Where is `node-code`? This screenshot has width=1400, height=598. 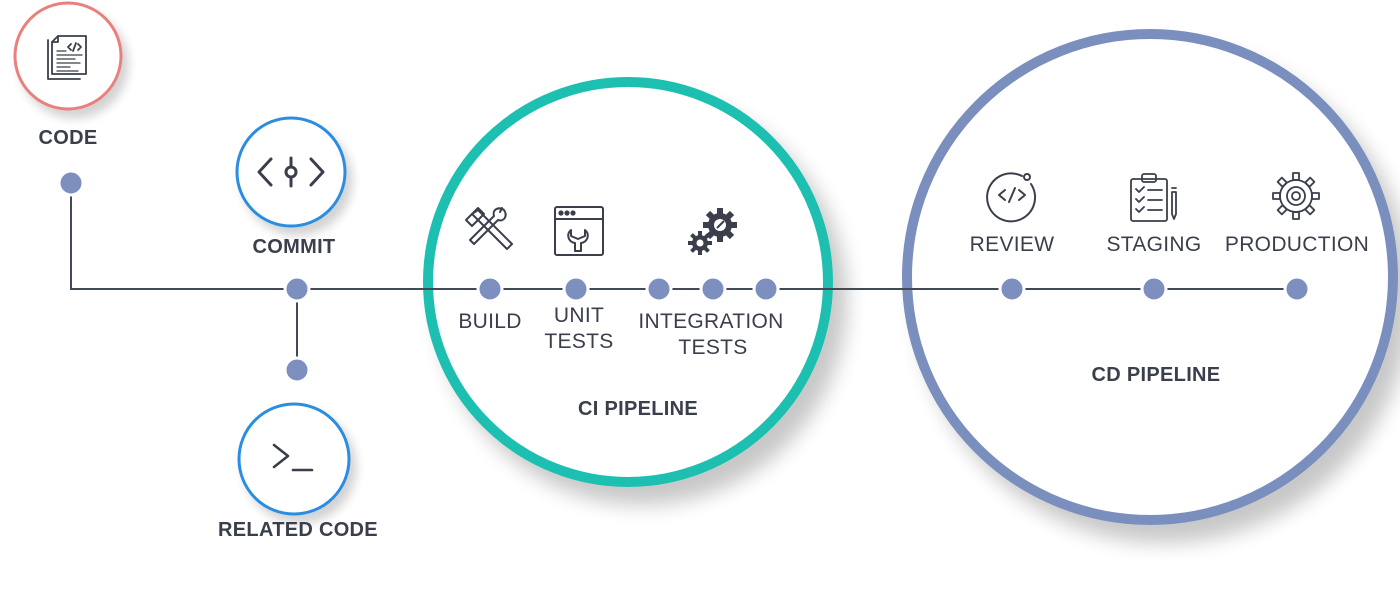
node-code is located at coordinates (71, 183).